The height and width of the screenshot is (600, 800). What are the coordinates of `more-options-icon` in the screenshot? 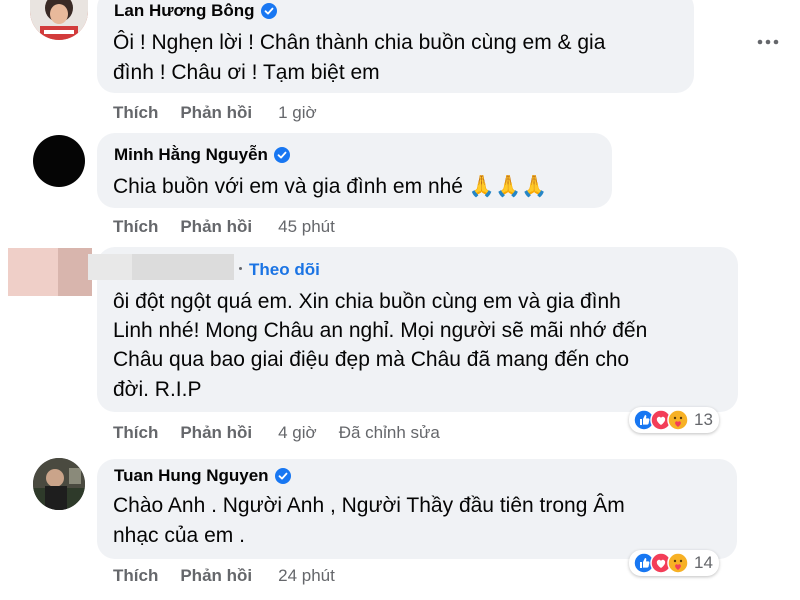 It's located at (768, 42).